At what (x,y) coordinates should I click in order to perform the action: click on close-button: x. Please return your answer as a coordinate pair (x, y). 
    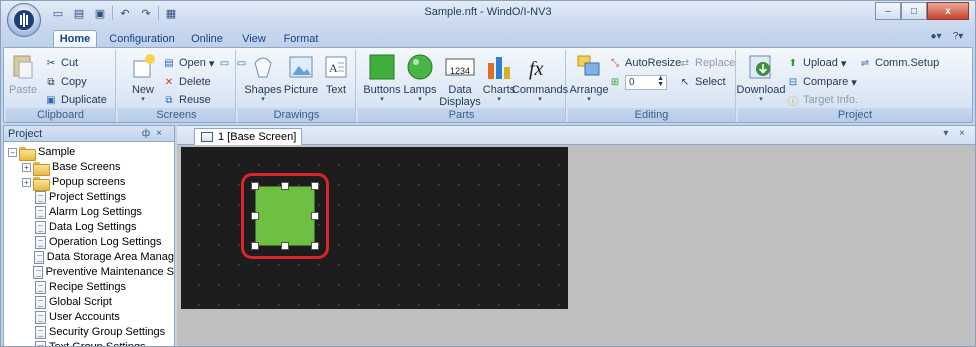
    Looking at the image, I should click on (948, 11).